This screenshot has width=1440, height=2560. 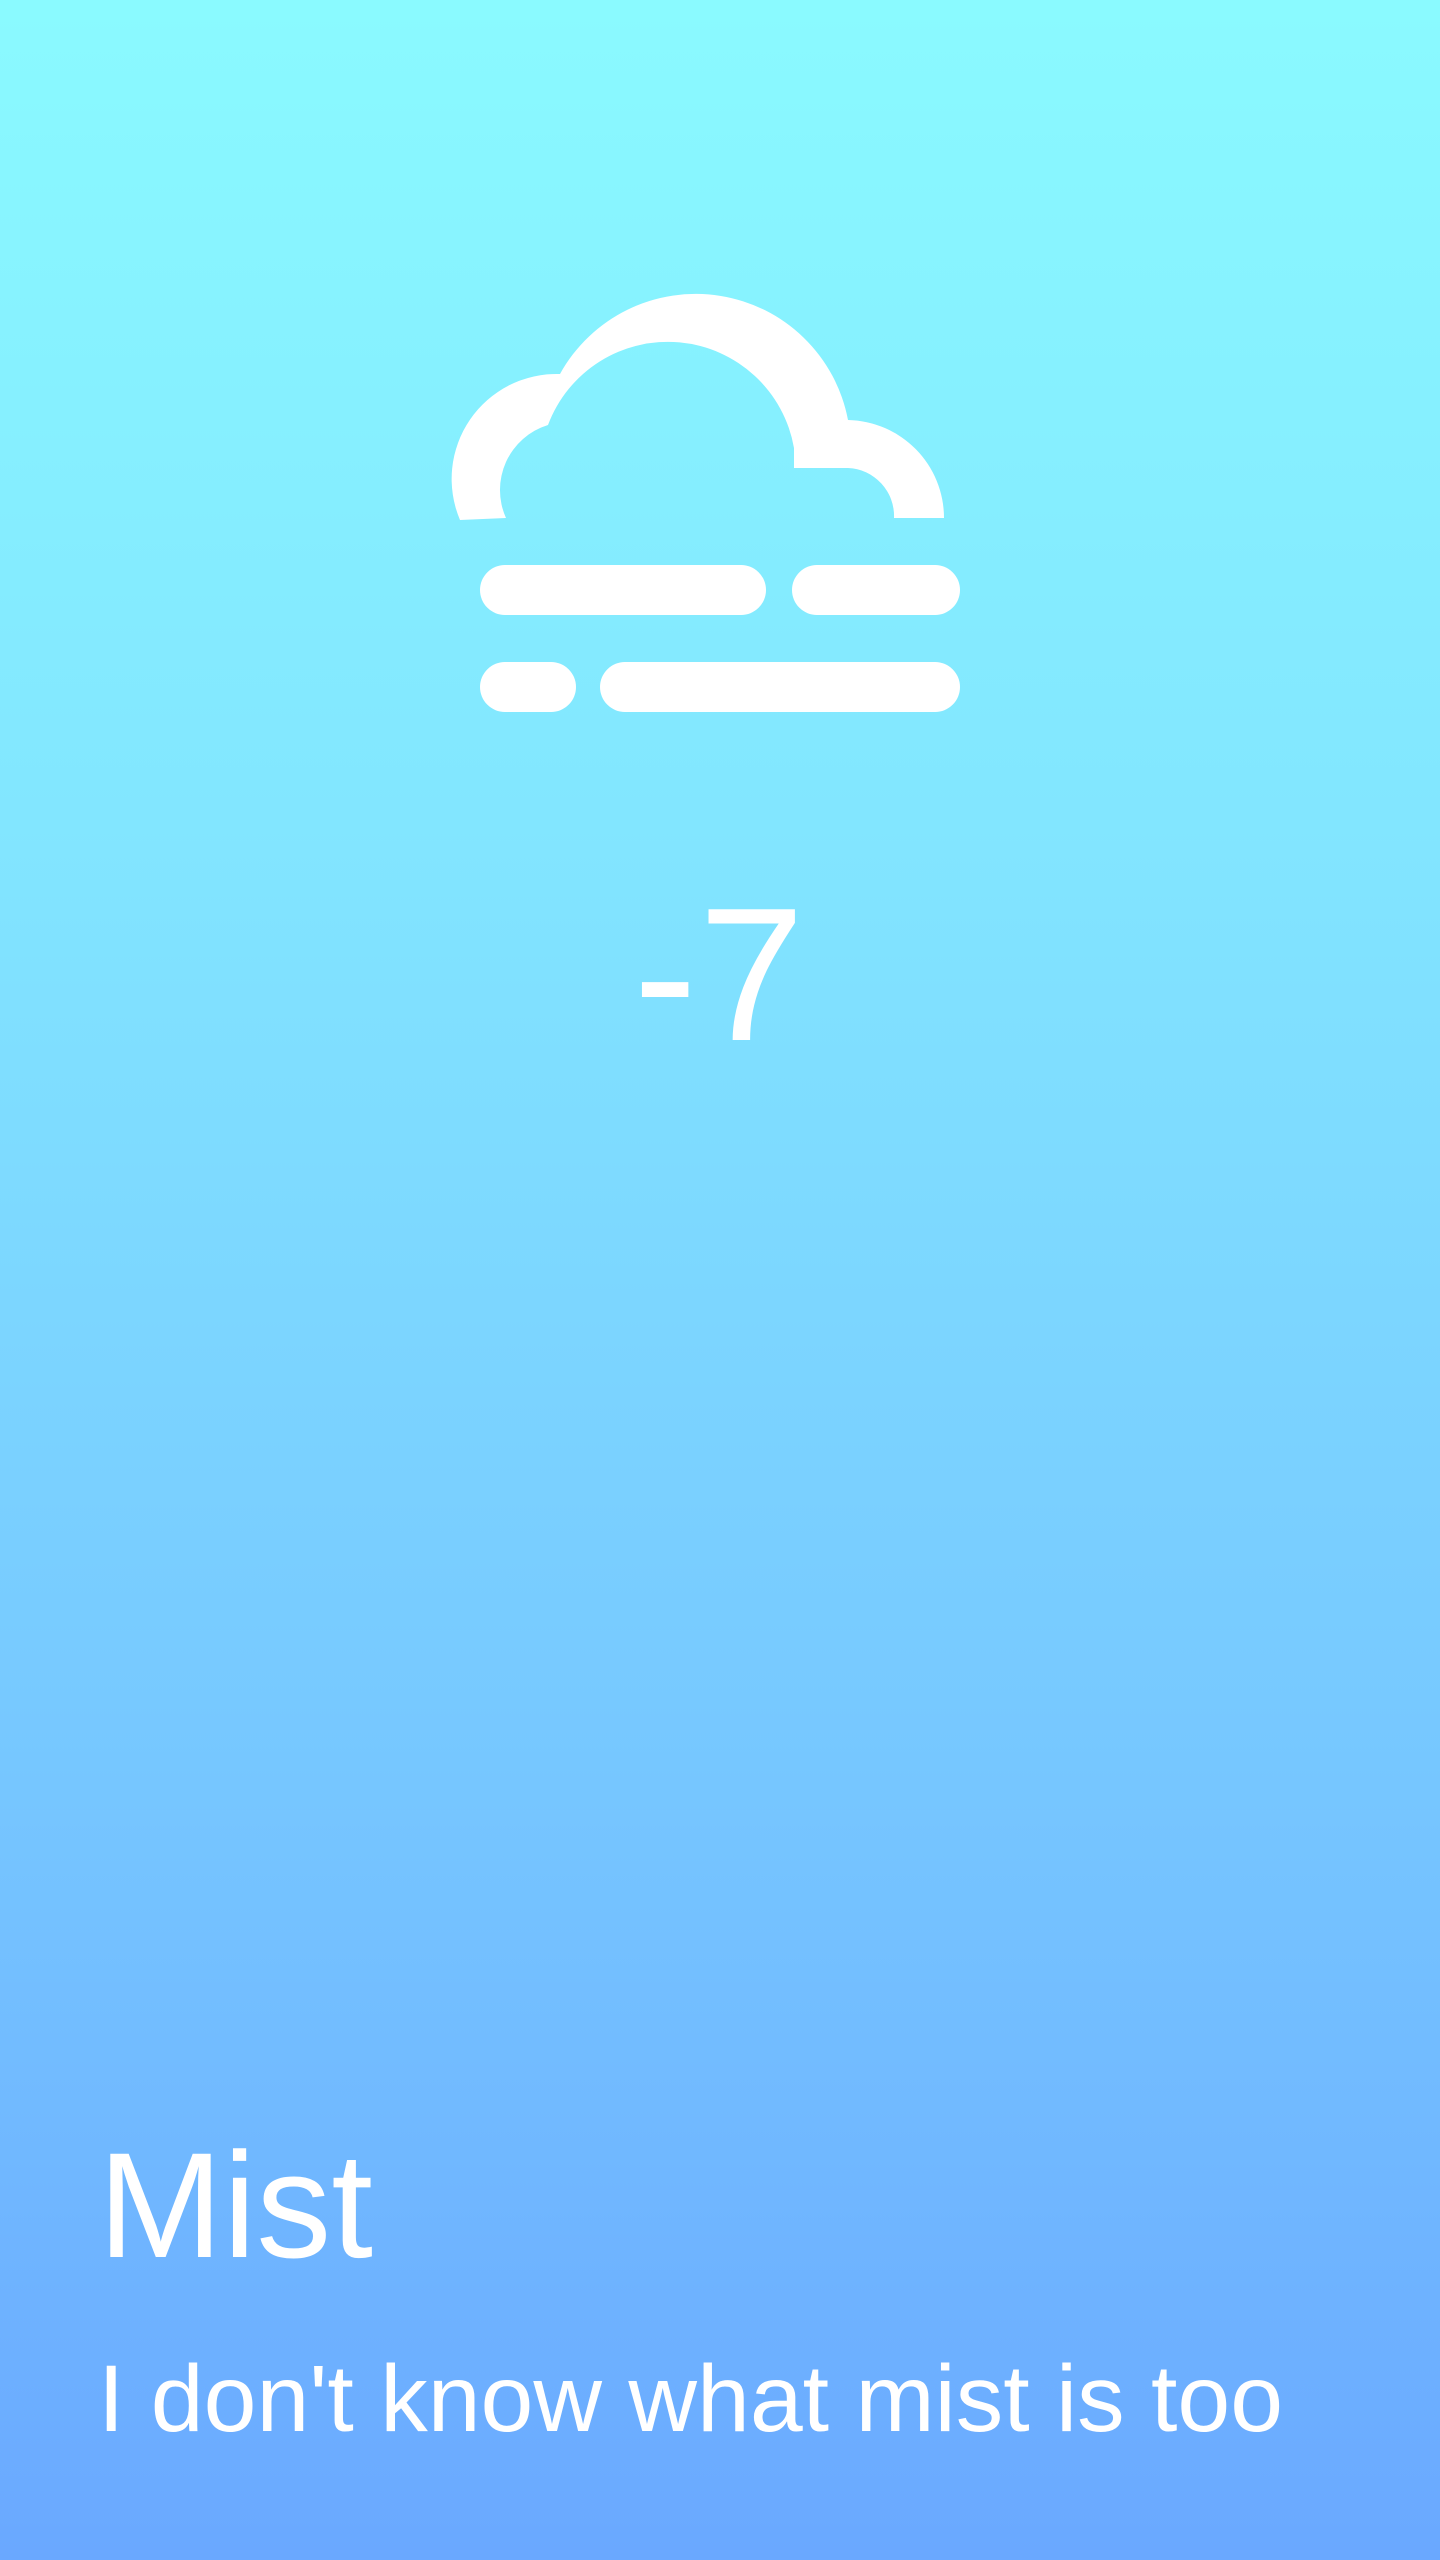 What do you see at coordinates (691, 2399) in the screenshot?
I see `condition-description: I don't know what mist is too` at bounding box center [691, 2399].